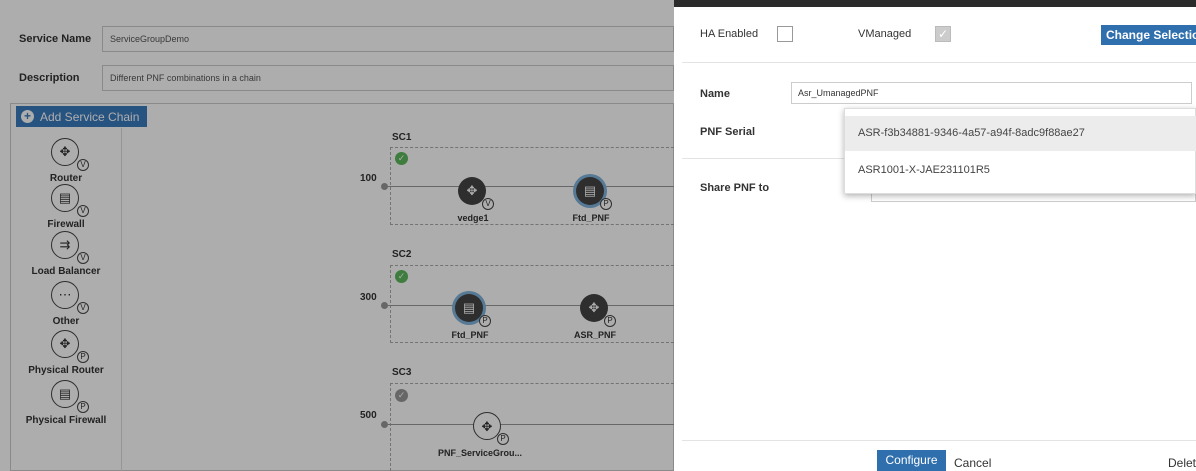  What do you see at coordinates (911, 460) in the screenshot?
I see `configure-button: Configure` at bounding box center [911, 460].